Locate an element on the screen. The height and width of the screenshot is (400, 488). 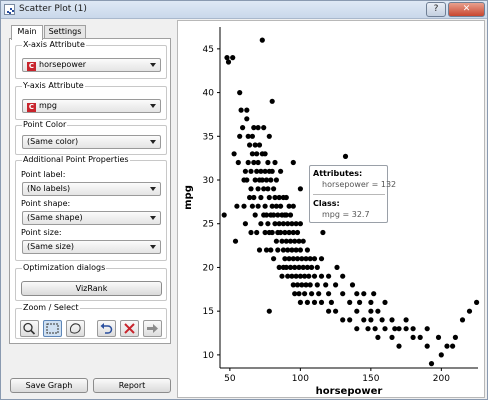
vizrank-button: VizRank is located at coordinates (91, 288).